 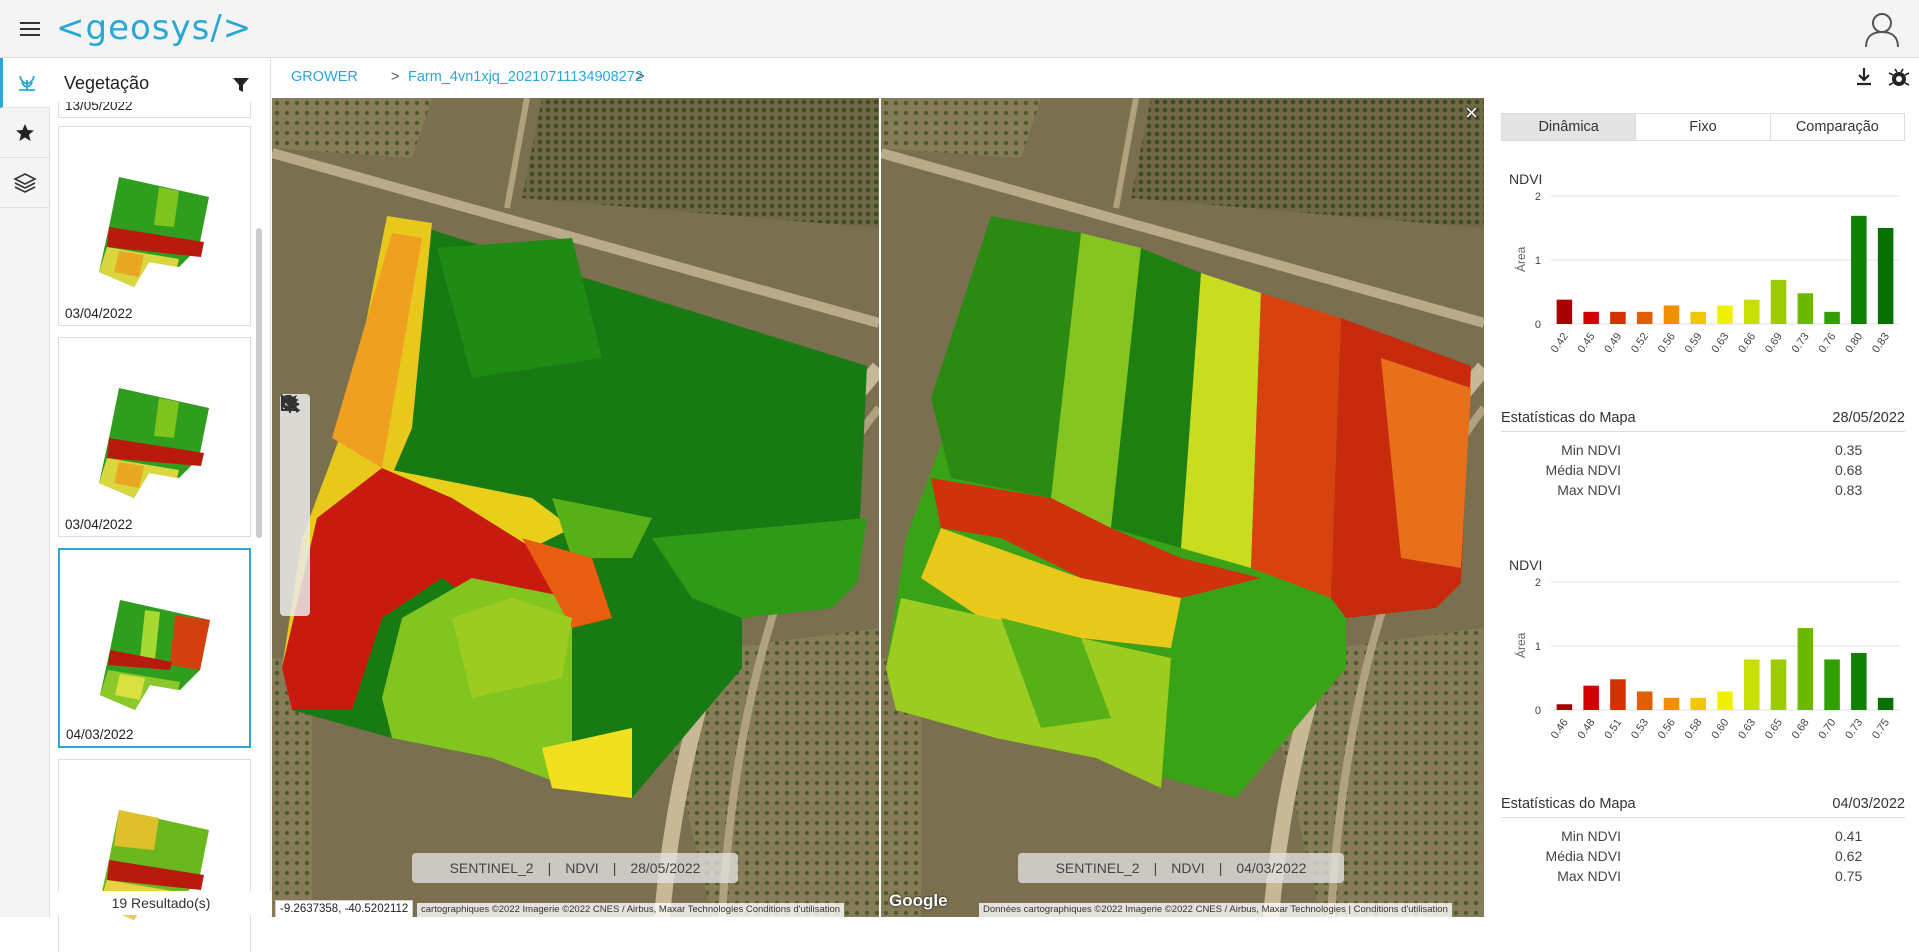 I want to click on filter-icon, so click(x=241, y=85).